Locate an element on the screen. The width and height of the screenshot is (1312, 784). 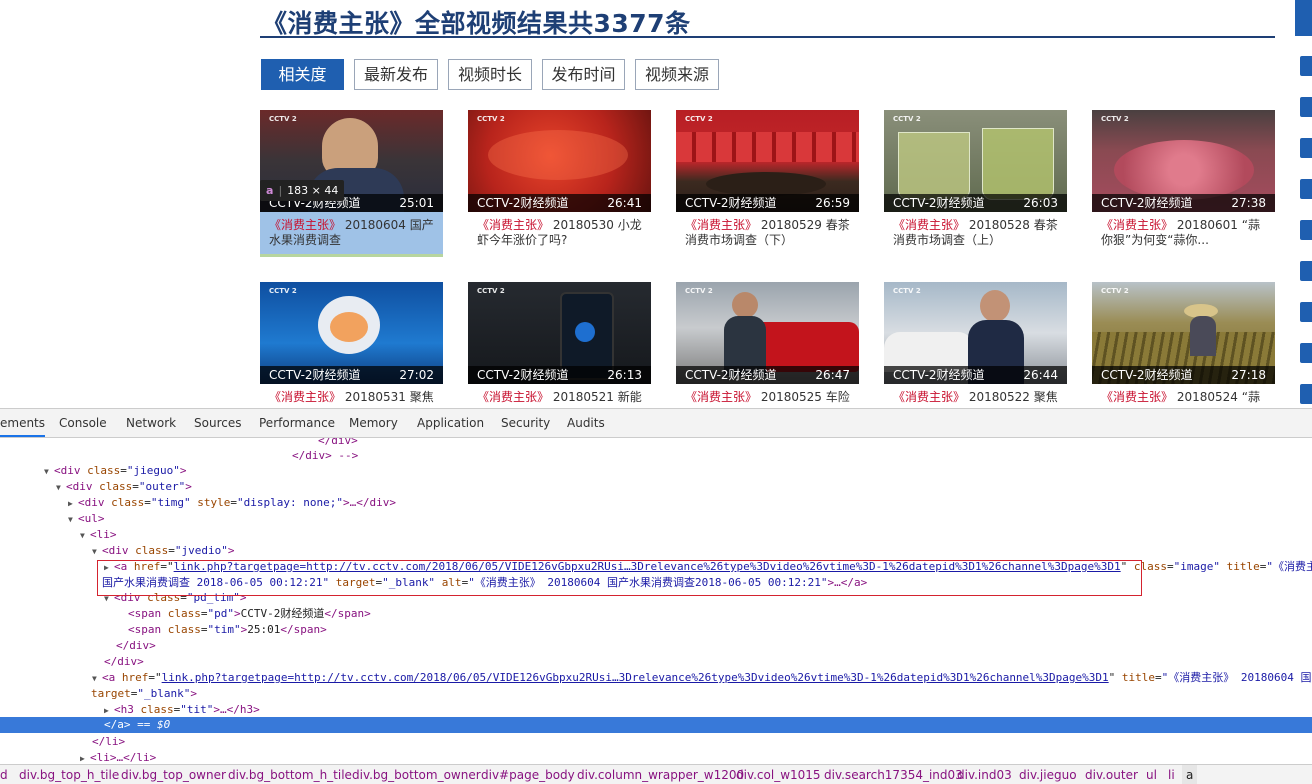
breadcrumb-item: div.bg_top_owner is located at coordinates (173, 774).